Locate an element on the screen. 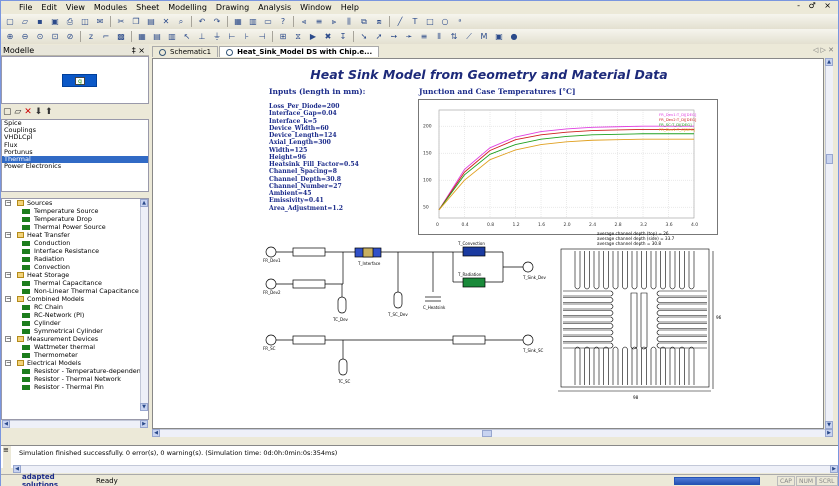 The height and width of the screenshot is (486, 839). probe-icon: ➘ is located at coordinates (364, 36).